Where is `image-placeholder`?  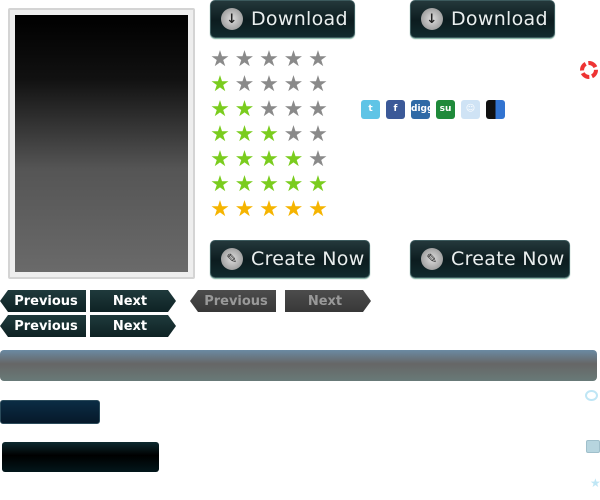
image-placeholder is located at coordinates (101, 143).